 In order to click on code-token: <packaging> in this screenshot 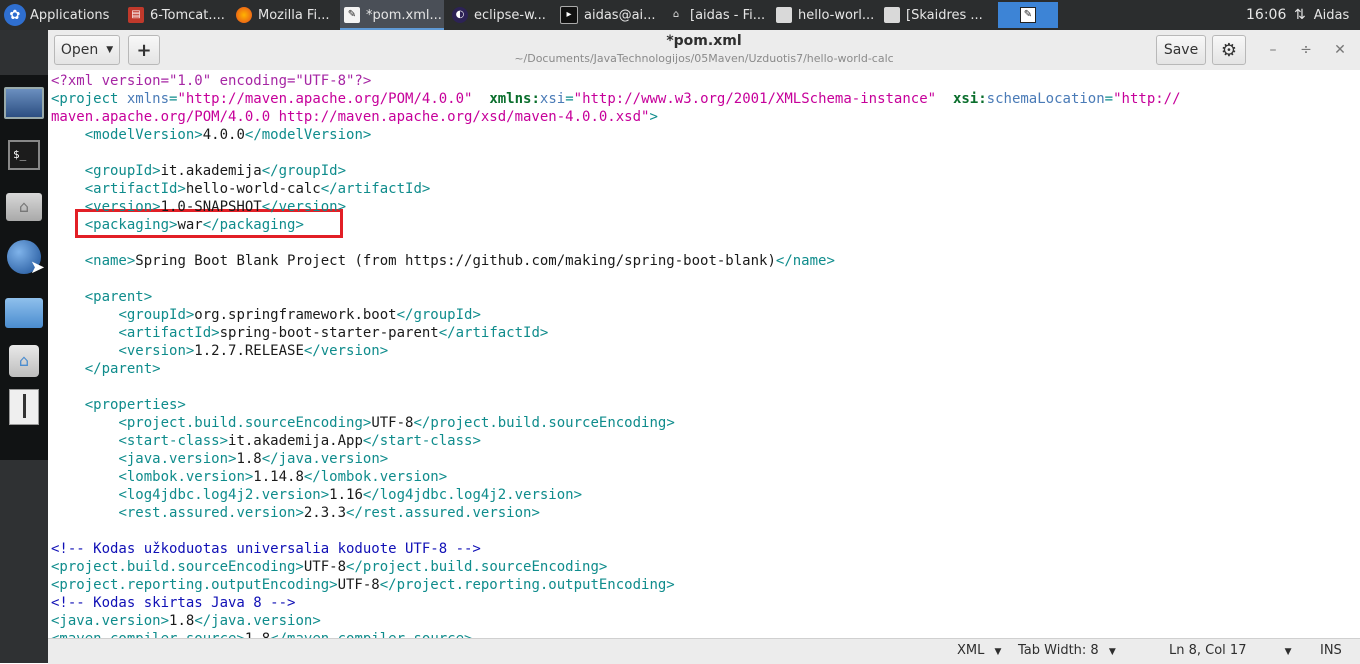, I will do `click(131, 225)`.